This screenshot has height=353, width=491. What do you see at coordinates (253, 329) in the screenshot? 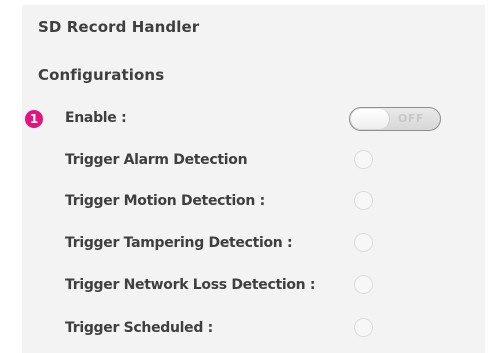
I see `trigger-row-scheduled: Trigger Scheduled :` at bounding box center [253, 329].